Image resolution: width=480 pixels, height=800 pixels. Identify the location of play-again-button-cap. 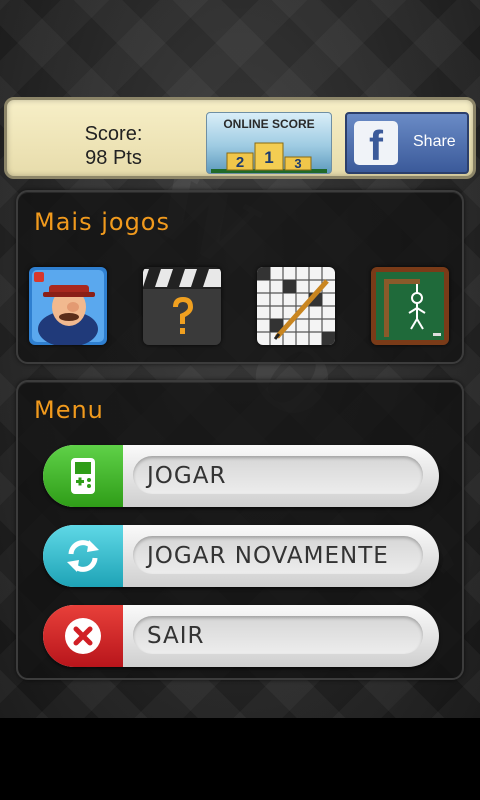
(83, 556).